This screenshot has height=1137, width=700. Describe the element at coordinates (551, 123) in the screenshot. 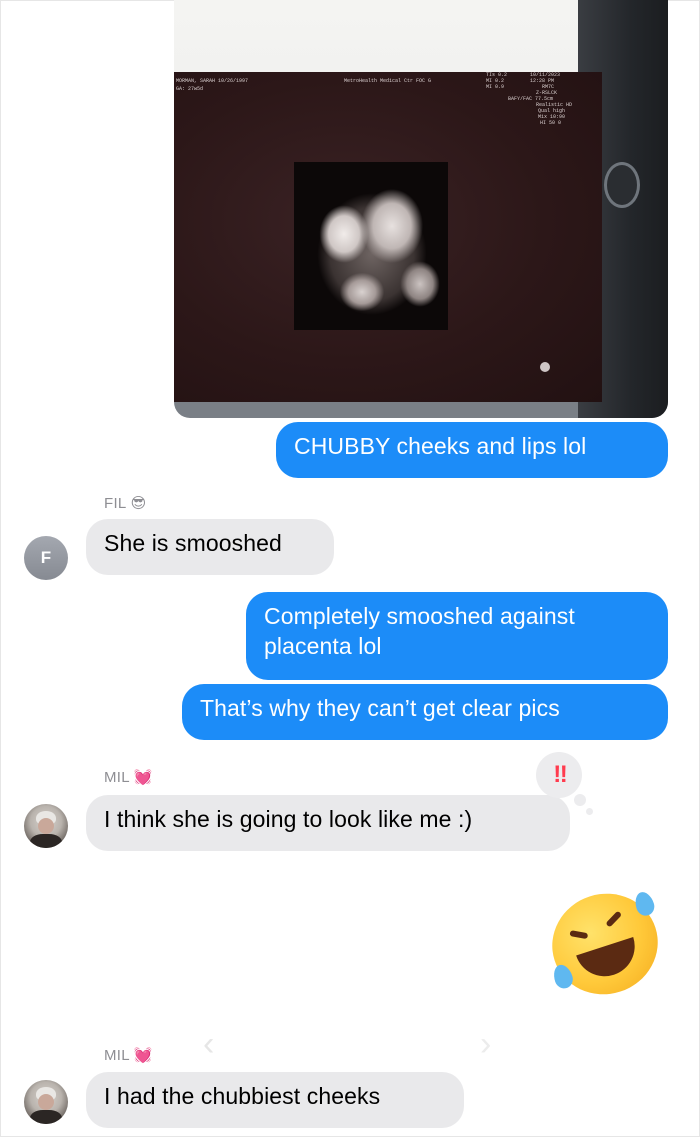

I see `scan-param: HI 50 0` at that location.